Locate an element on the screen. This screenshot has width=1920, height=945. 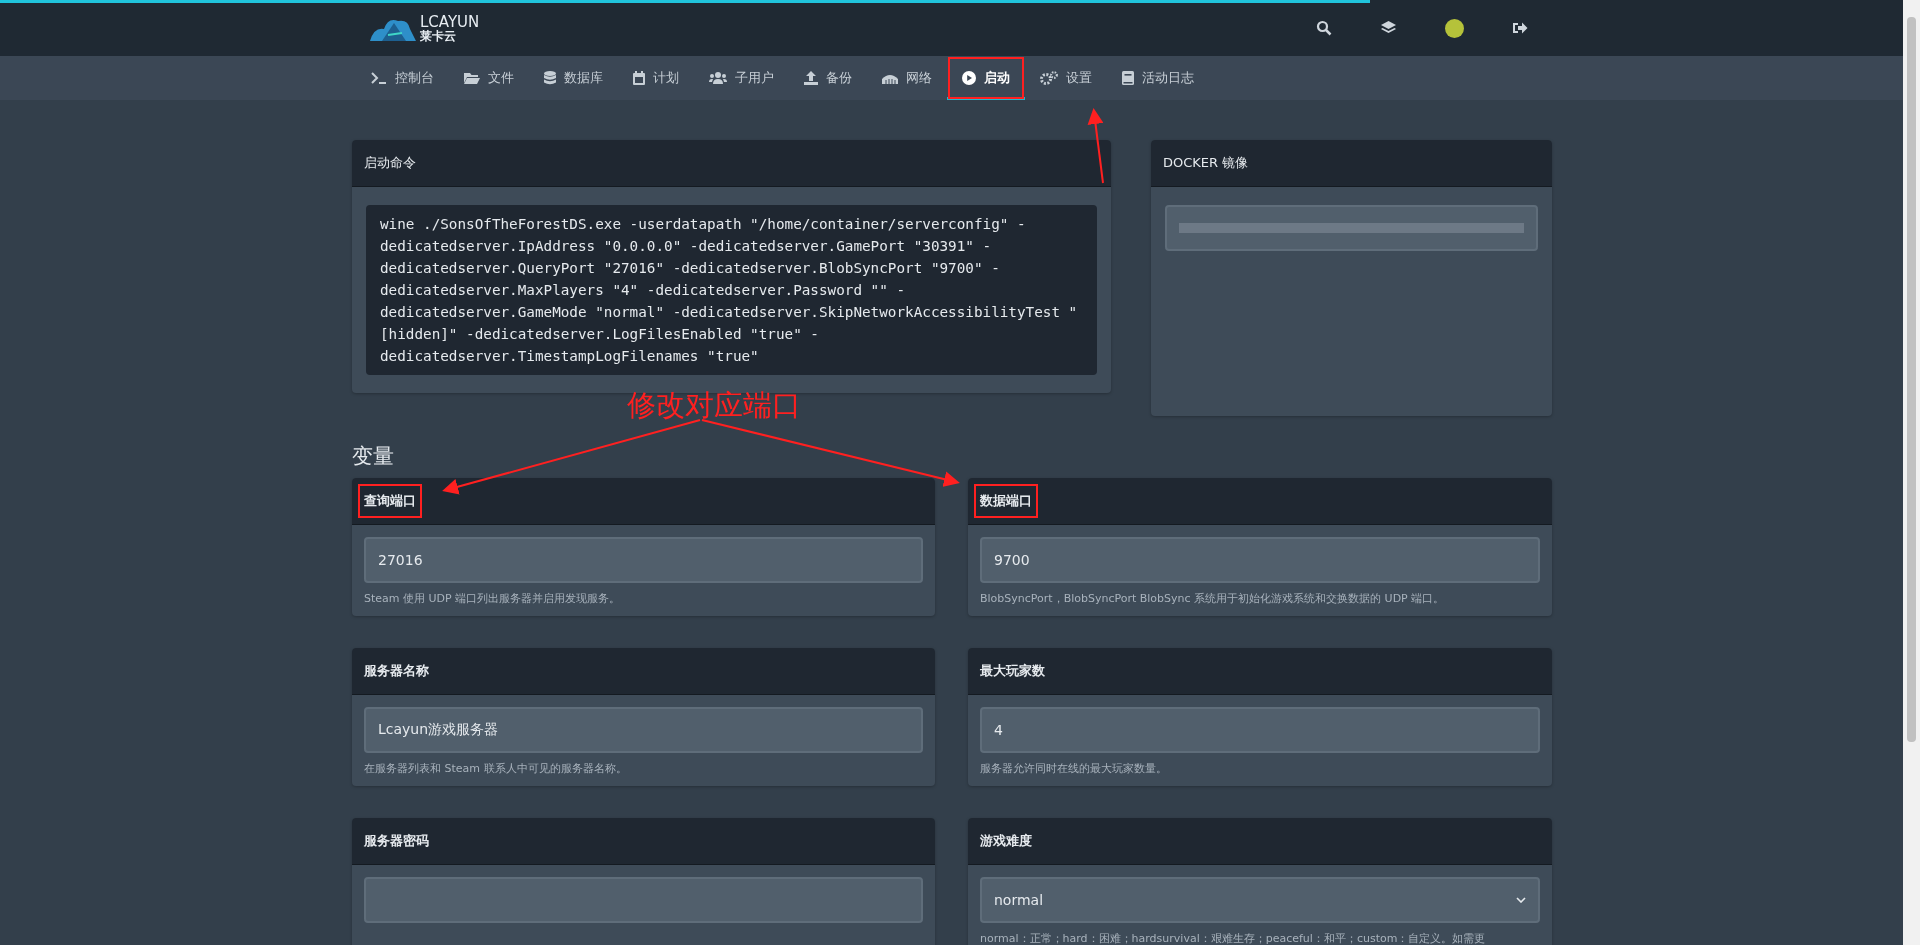
nav-tab: 启动 is located at coordinates (986, 78).